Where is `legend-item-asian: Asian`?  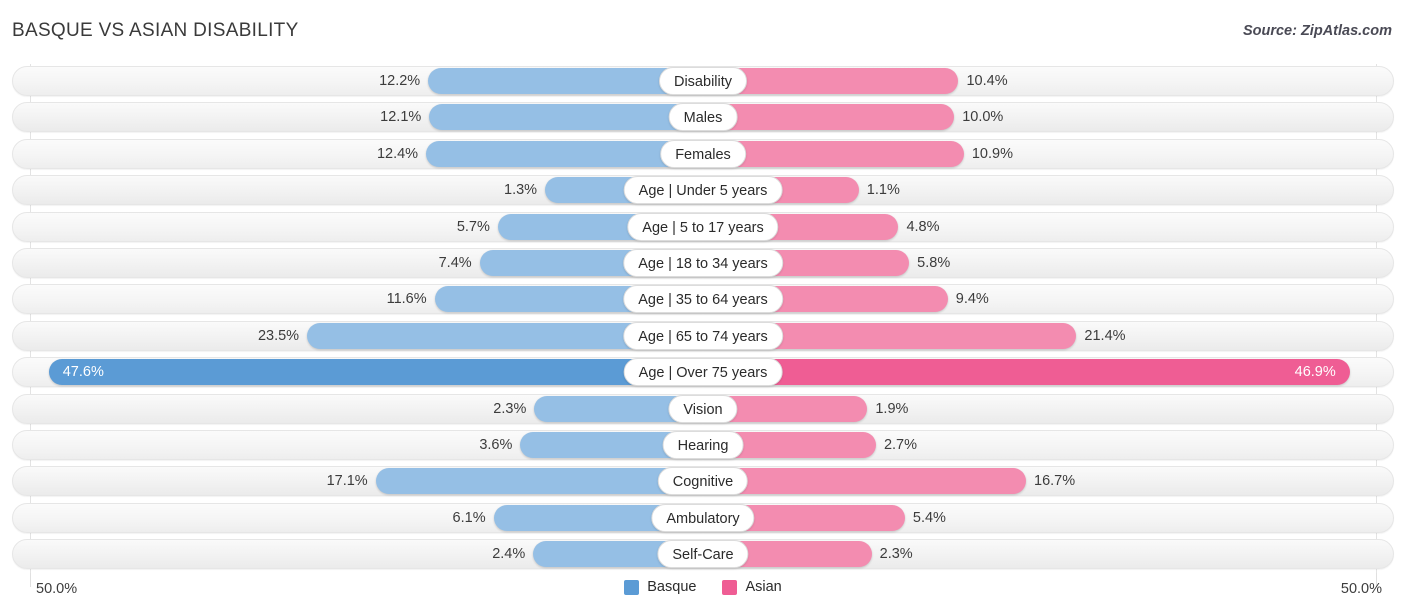 legend-item-asian: Asian is located at coordinates (752, 587).